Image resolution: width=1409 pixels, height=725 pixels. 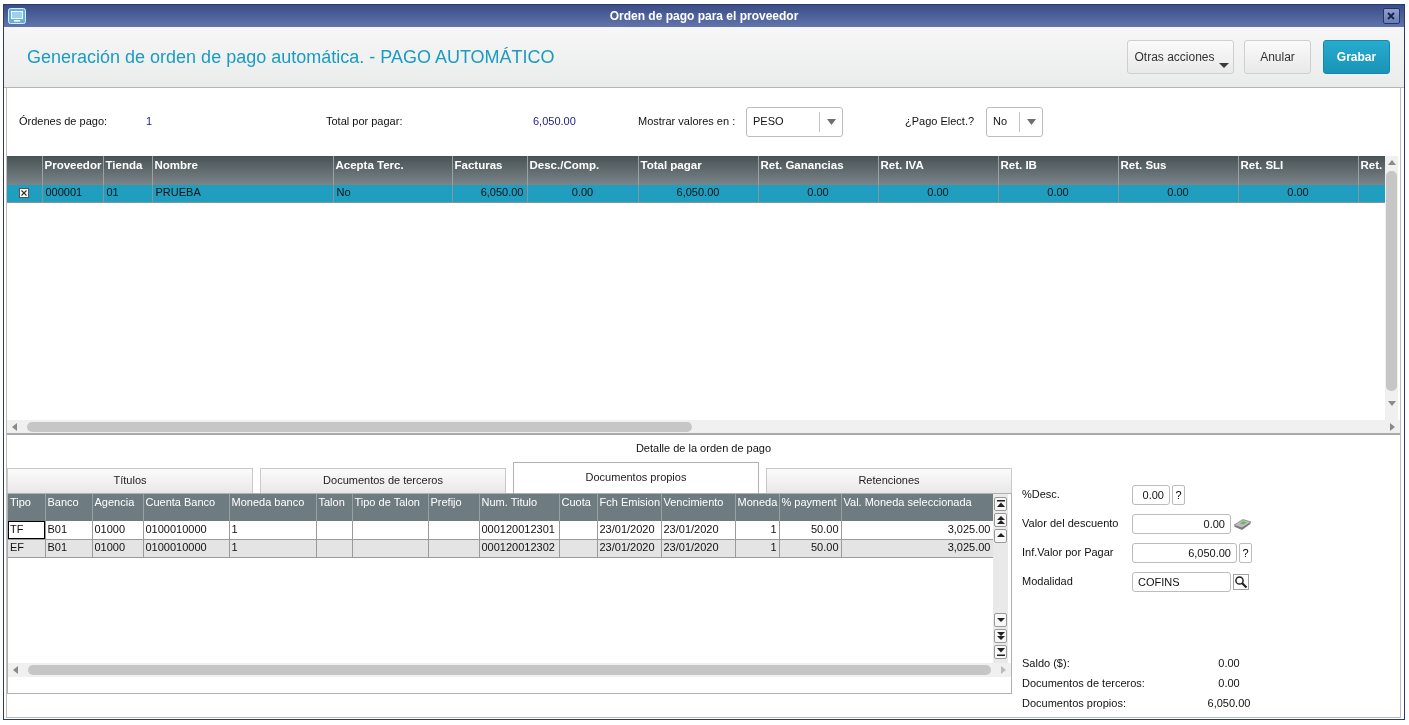 What do you see at coordinates (1229, 704) in the screenshot?
I see `total-value: 6,050.00` at bounding box center [1229, 704].